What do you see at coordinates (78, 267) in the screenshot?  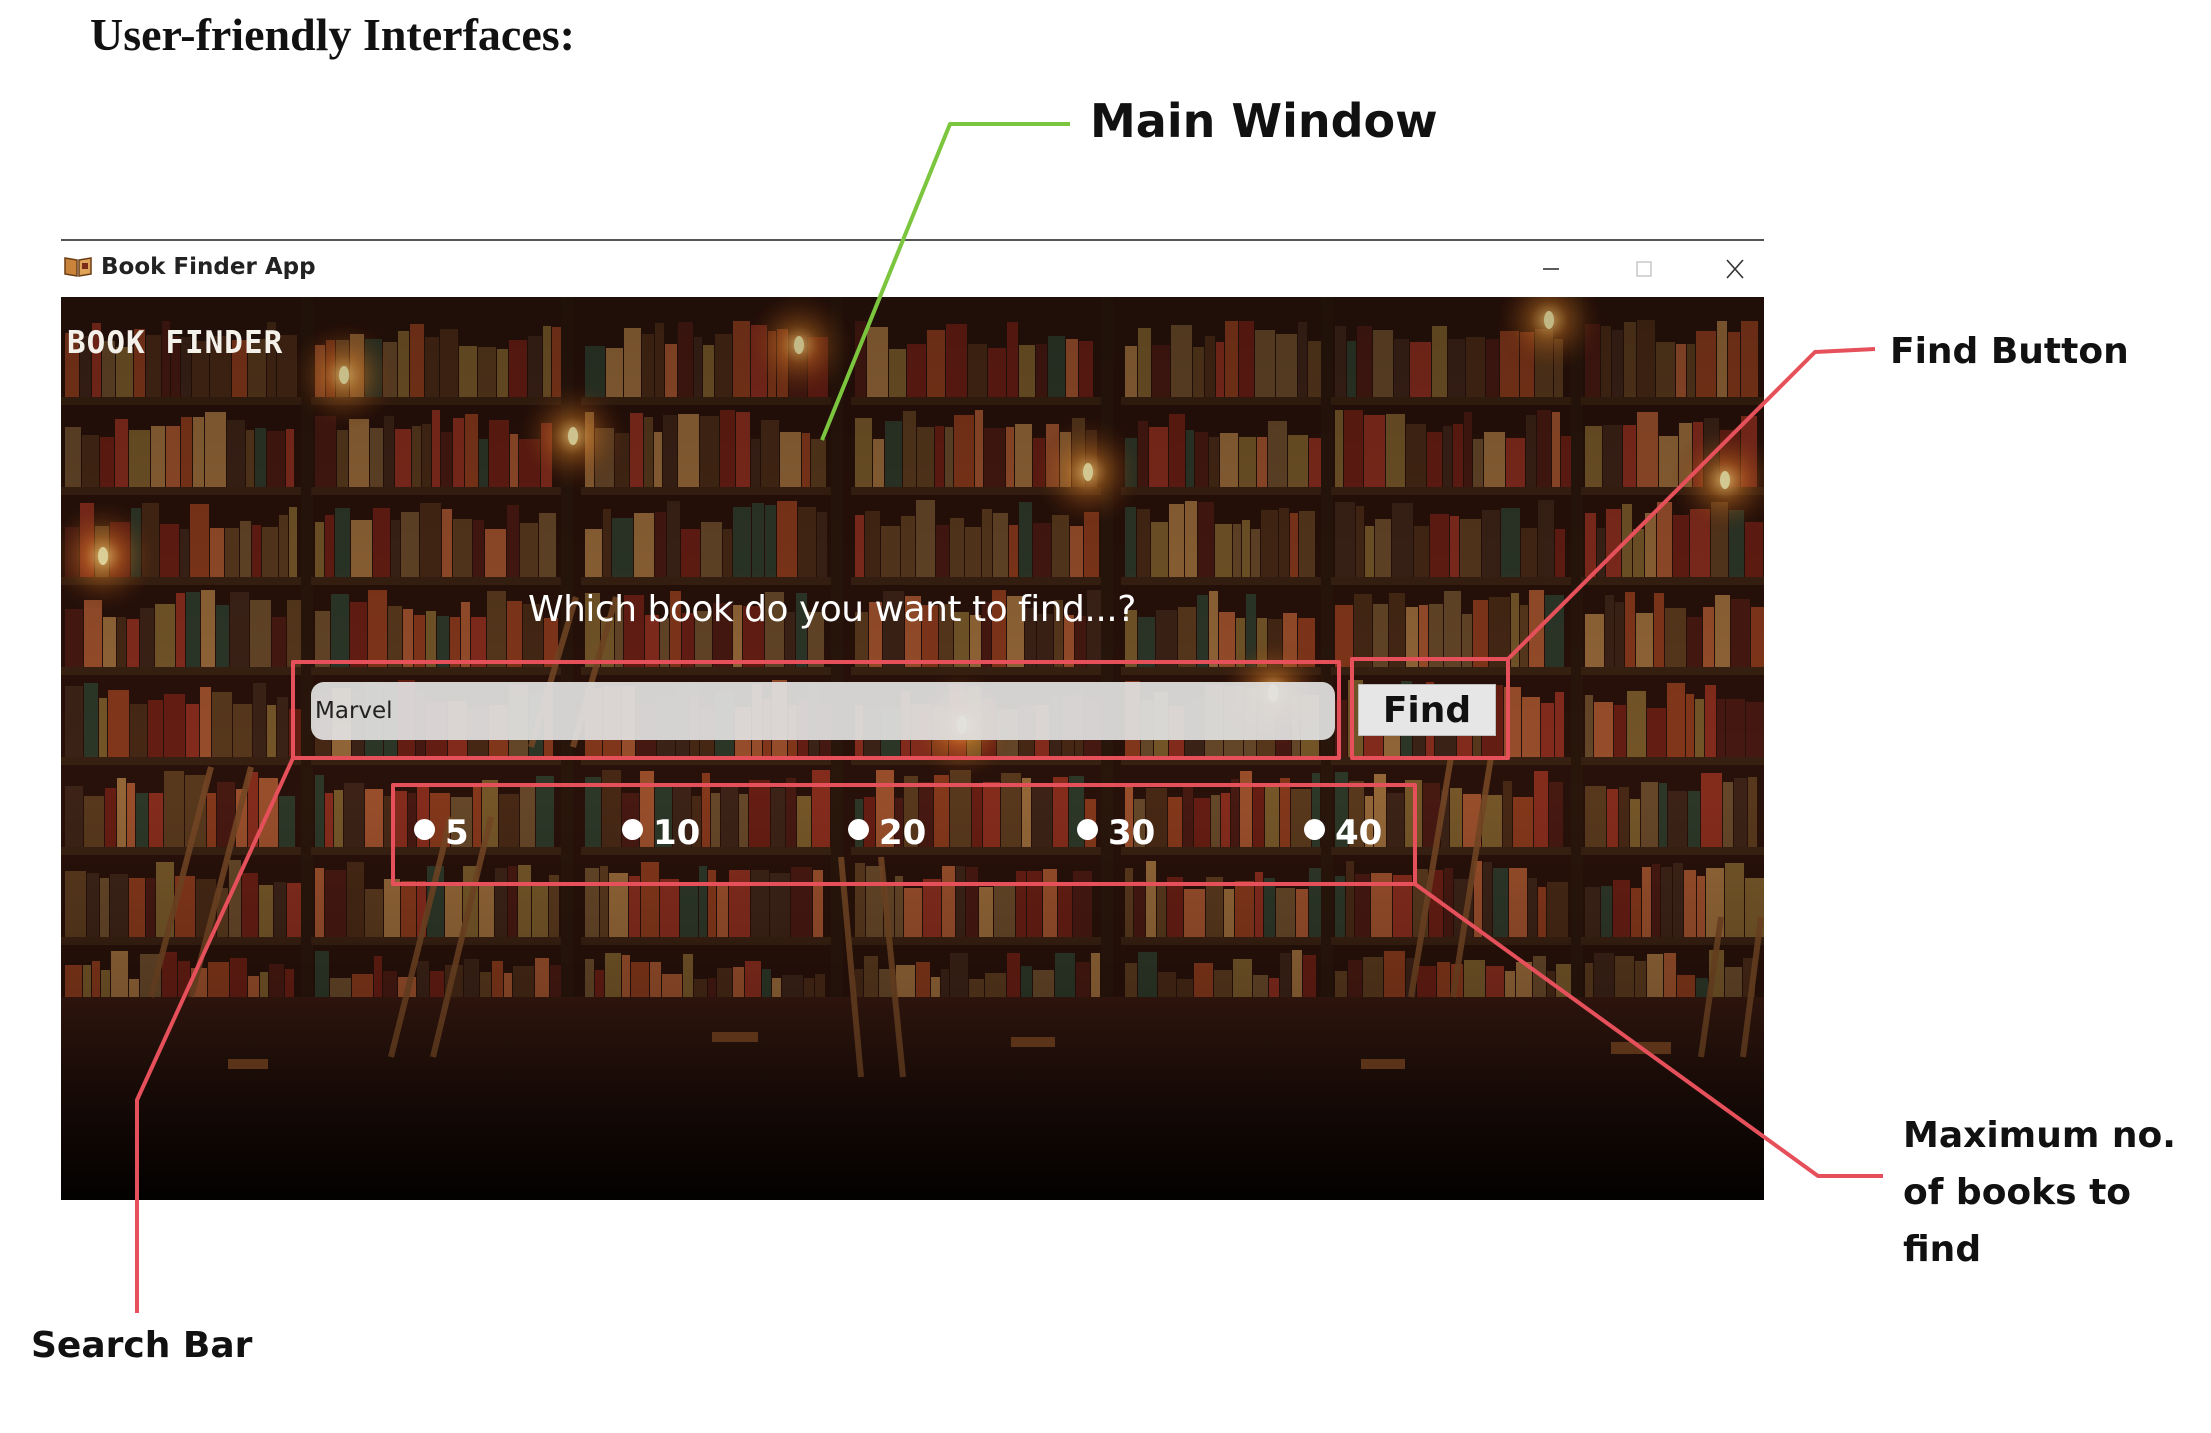 I see `book-icon` at bounding box center [78, 267].